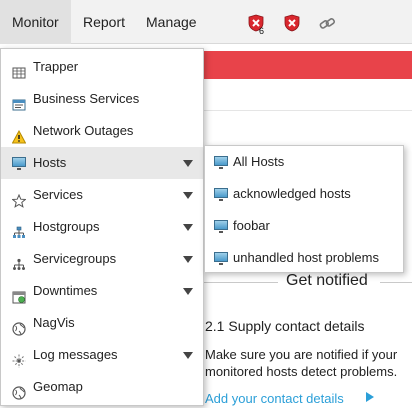  What do you see at coordinates (35, 22) in the screenshot?
I see `nav-monitor: Monitor` at bounding box center [35, 22].